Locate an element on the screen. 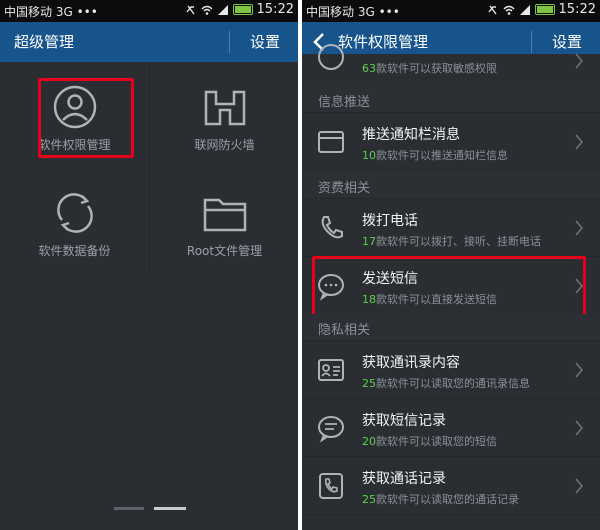  tile-label: 联网防火墙 is located at coordinates (224, 145).